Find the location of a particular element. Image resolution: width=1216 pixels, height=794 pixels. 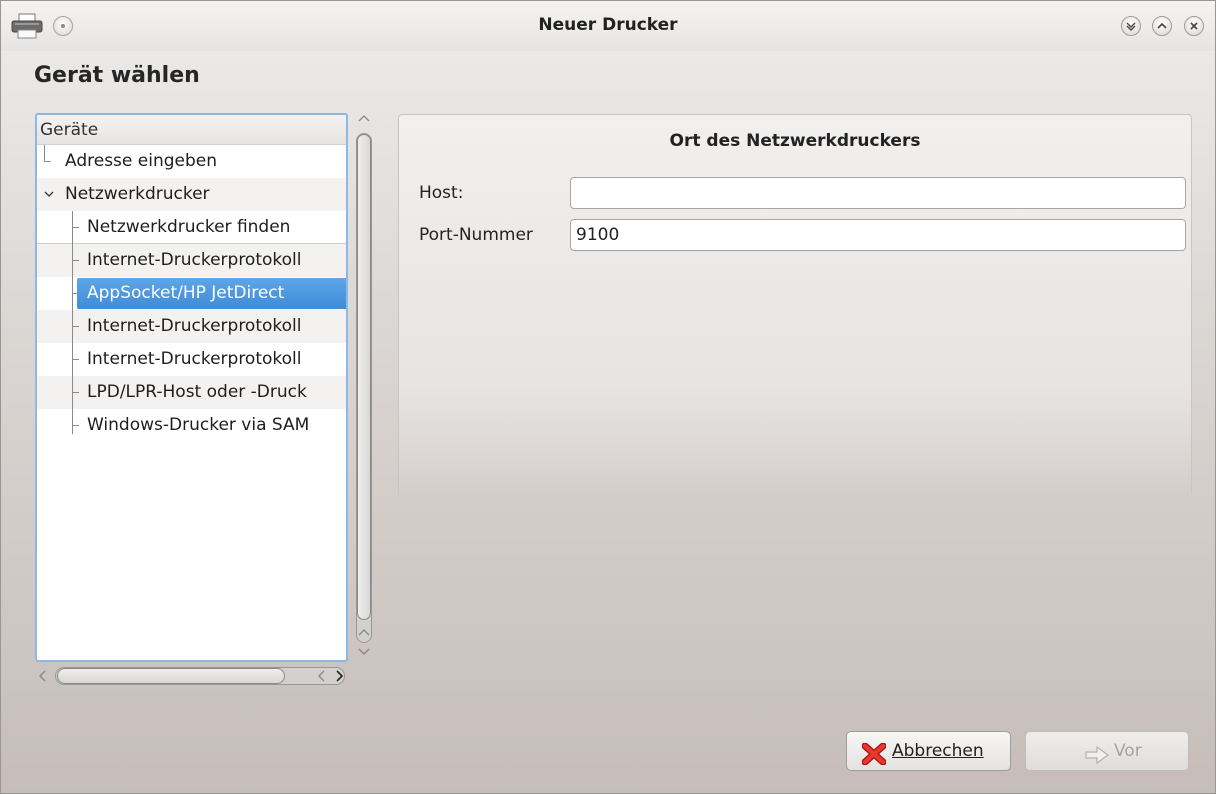

arrow-right-icon is located at coordinates (1097, 760).